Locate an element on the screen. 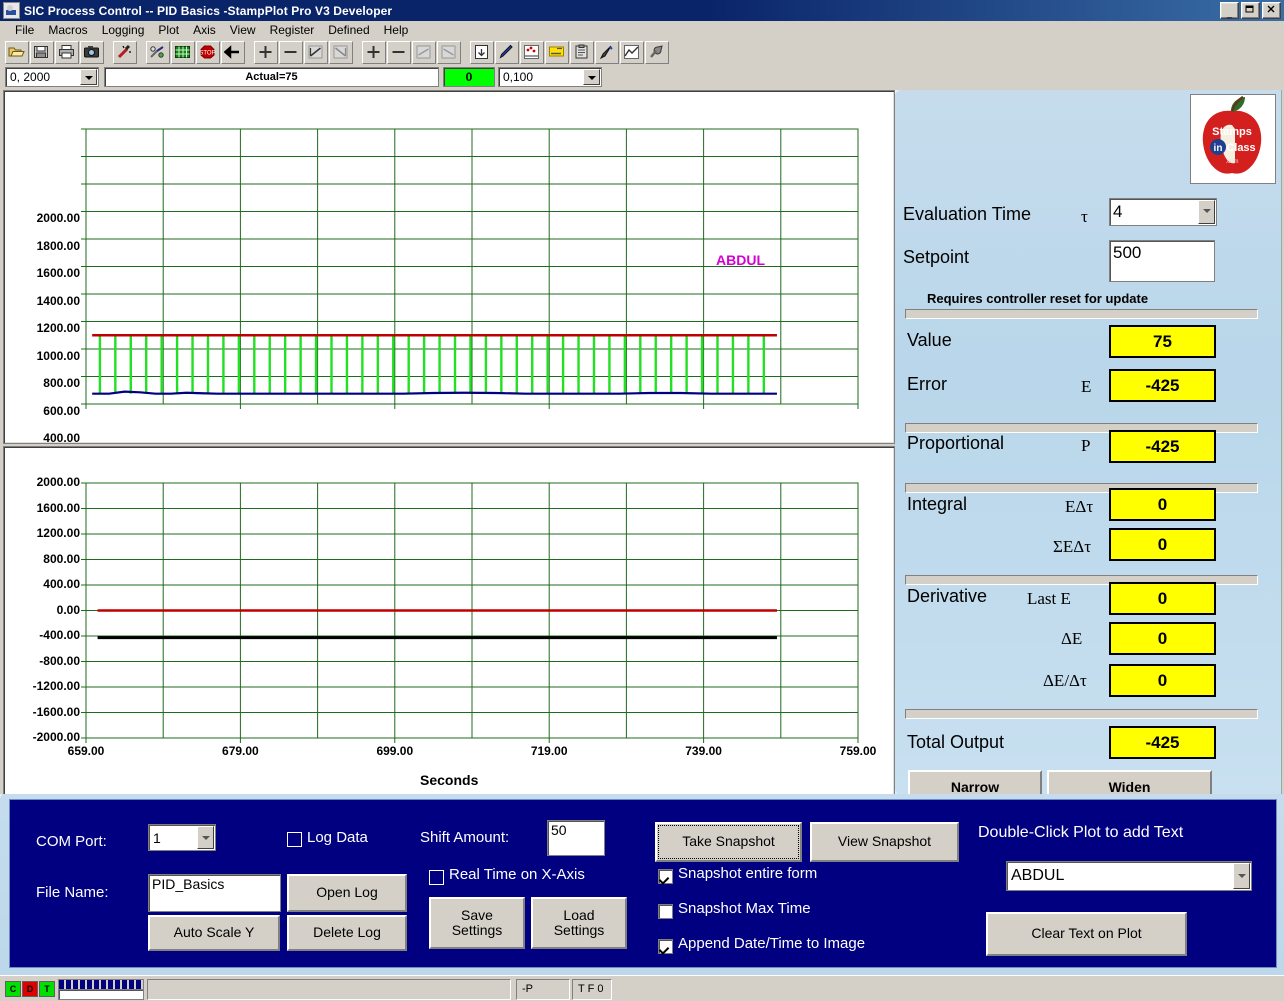  open-folder-icon is located at coordinates (17, 52).